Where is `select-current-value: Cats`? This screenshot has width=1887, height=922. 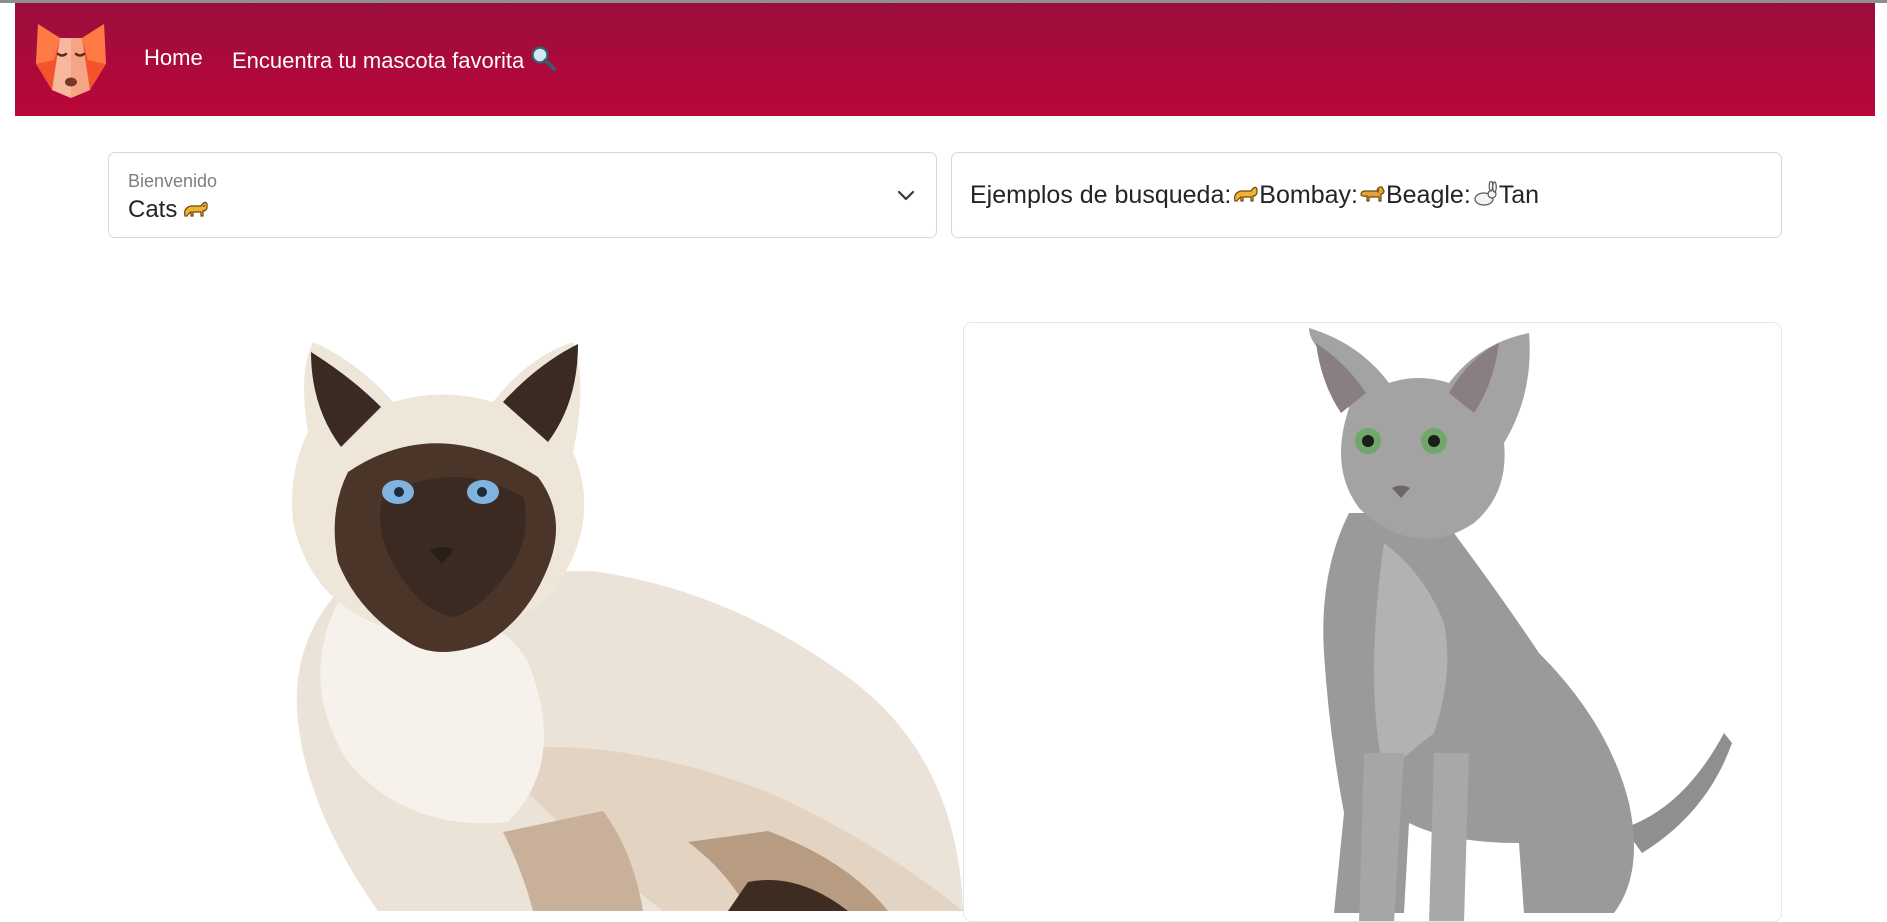
select-current-value: Cats is located at coordinates (168, 210).